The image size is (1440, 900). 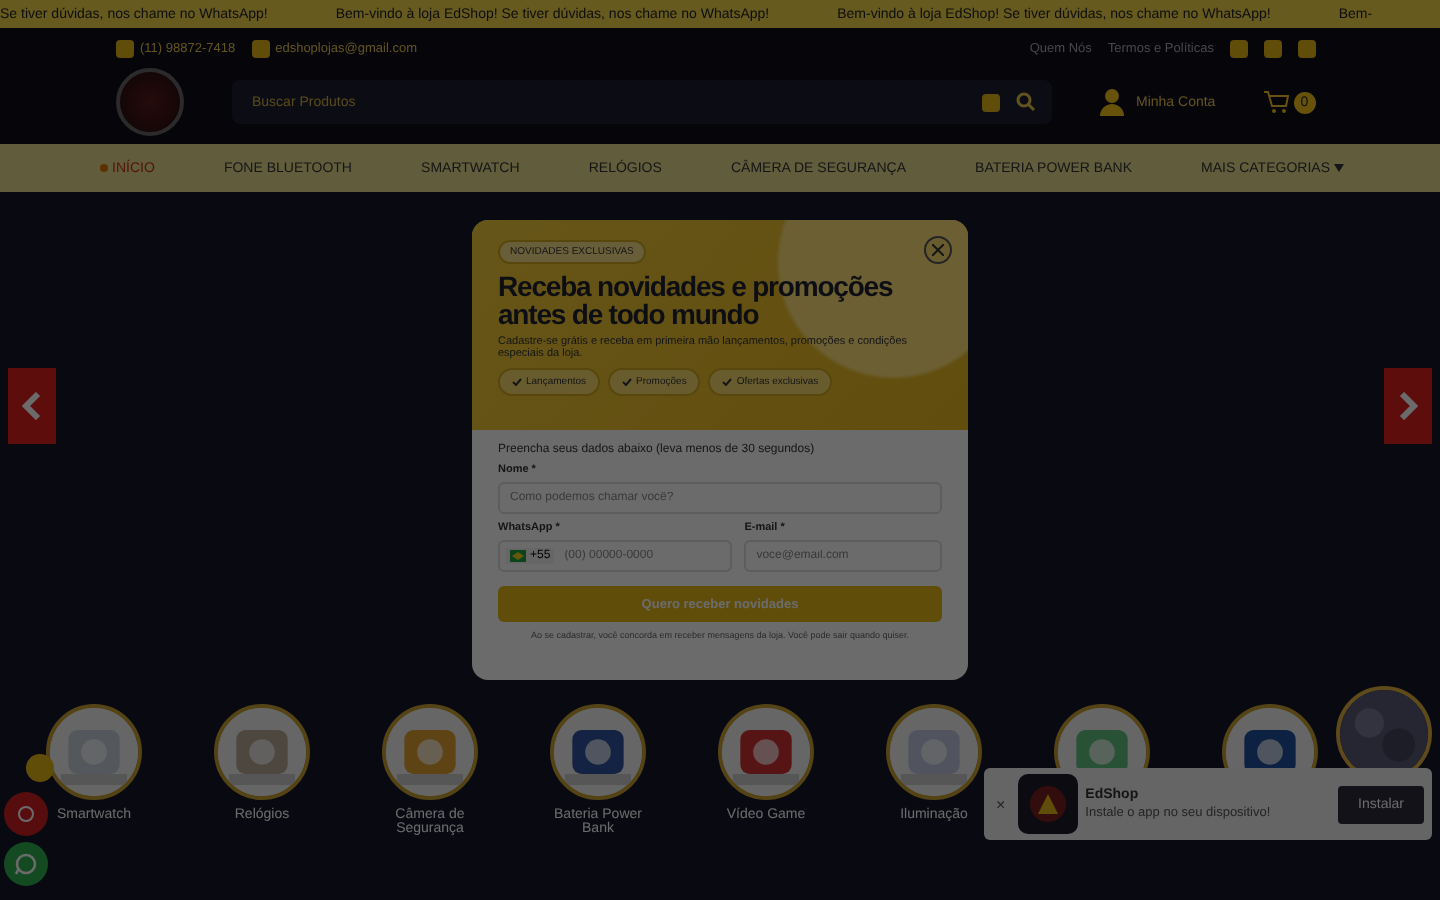 I want to click on close-icon, so click(x=938, y=250).